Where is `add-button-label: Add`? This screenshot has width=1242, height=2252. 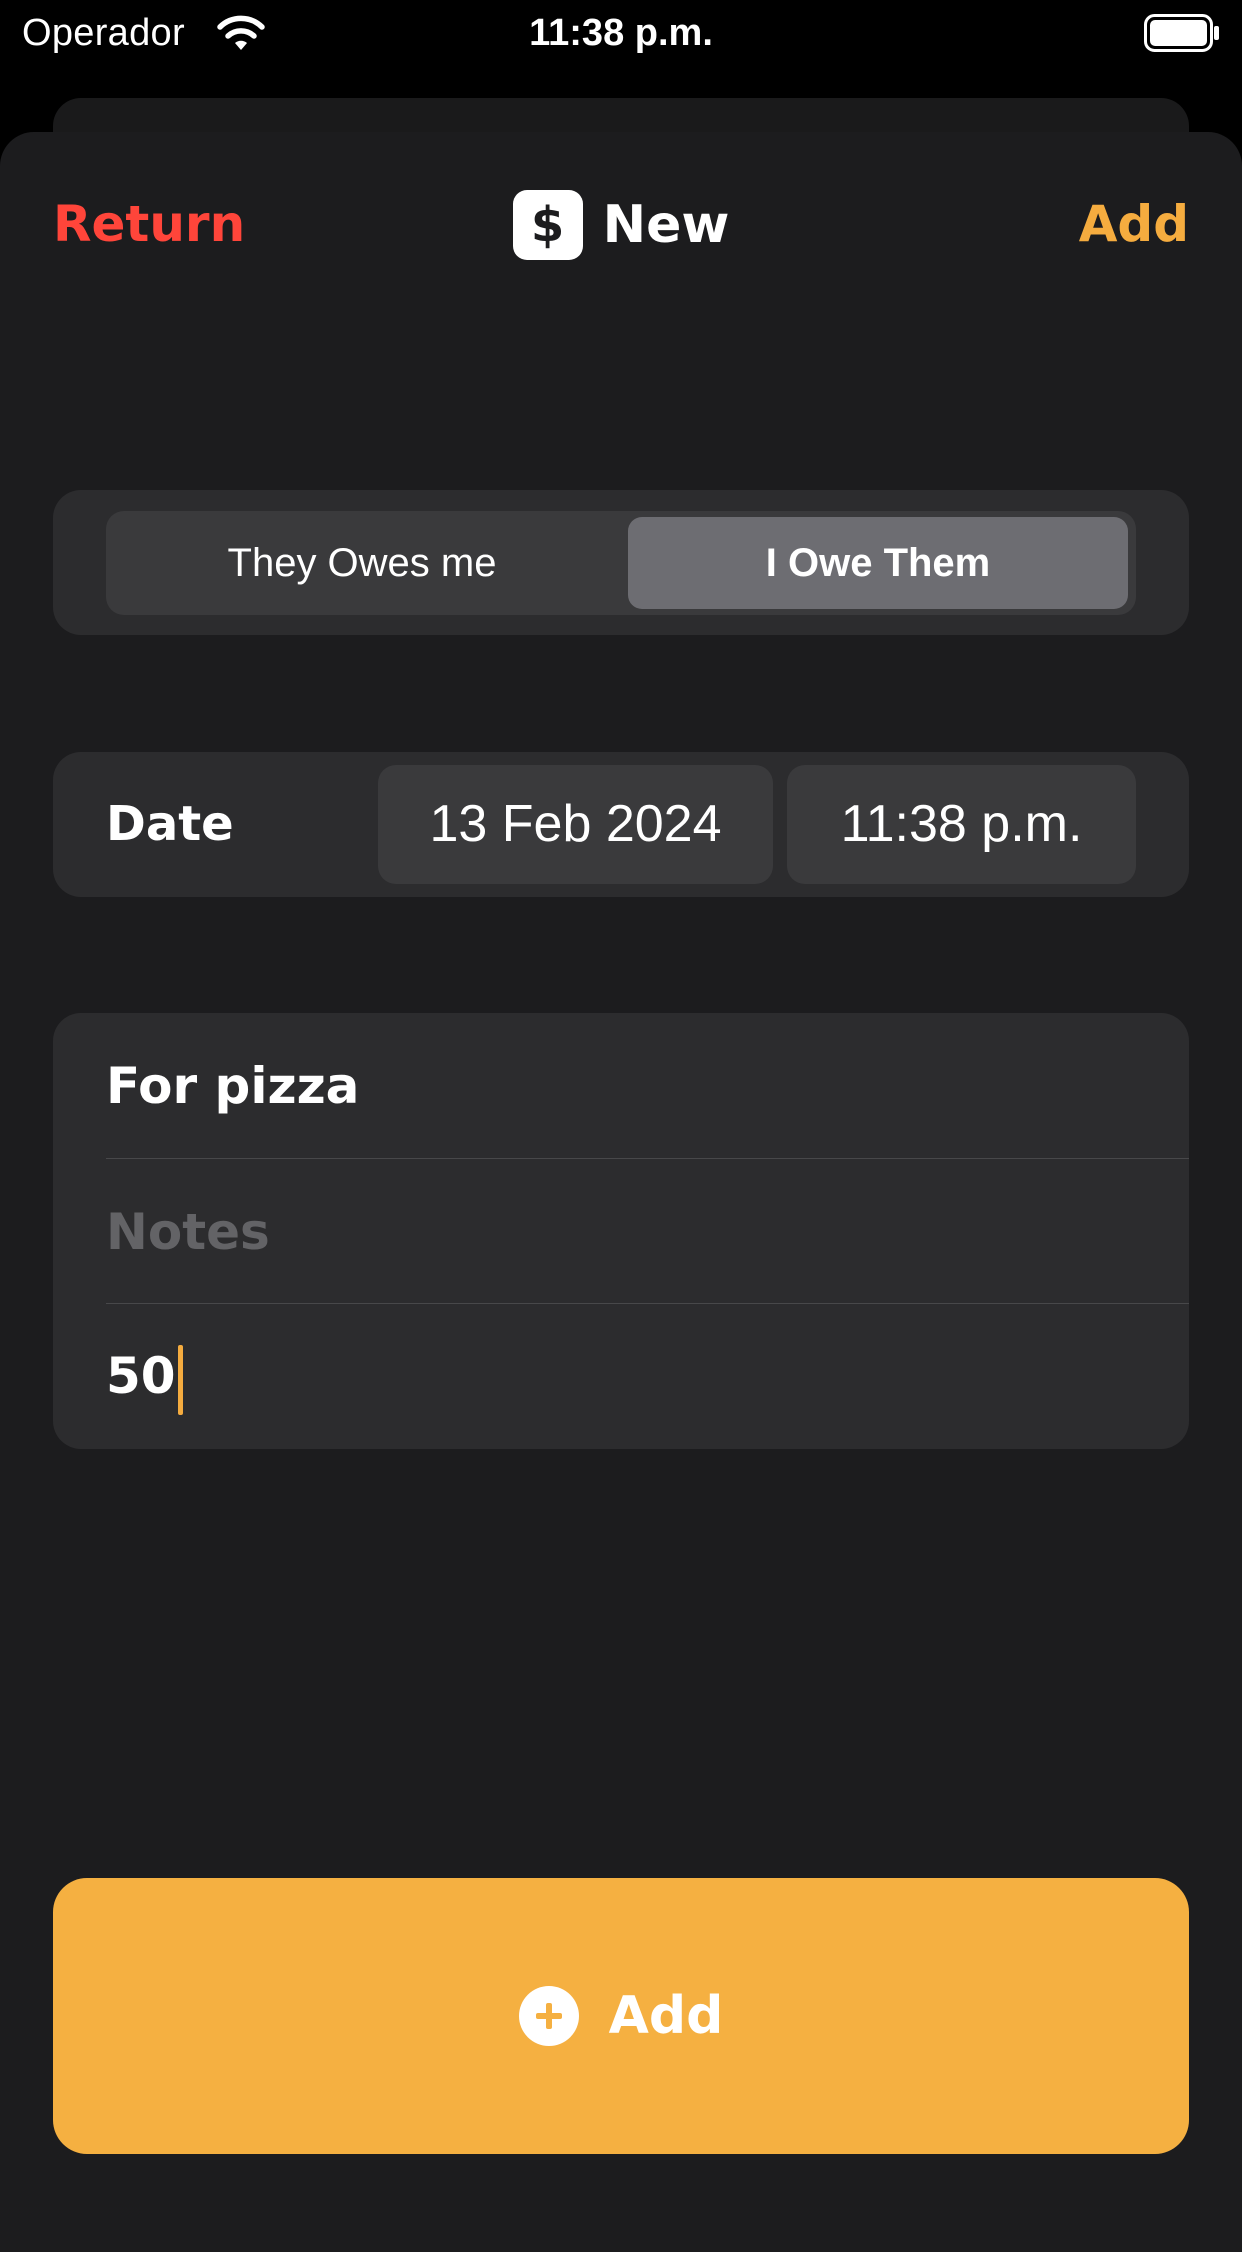
add-button-label: Add is located at coordinates (666, 2016).